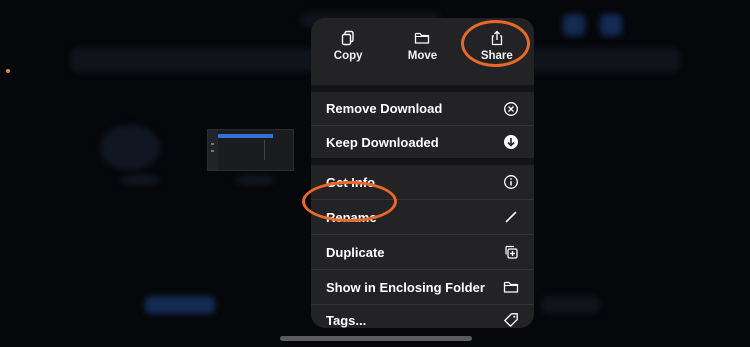 The width and height of the screenshot is (750, 347). What do you see at coordinates (422, 56) in the screenshot?
I see `move-label: Move` at bounding box center [422, 56].